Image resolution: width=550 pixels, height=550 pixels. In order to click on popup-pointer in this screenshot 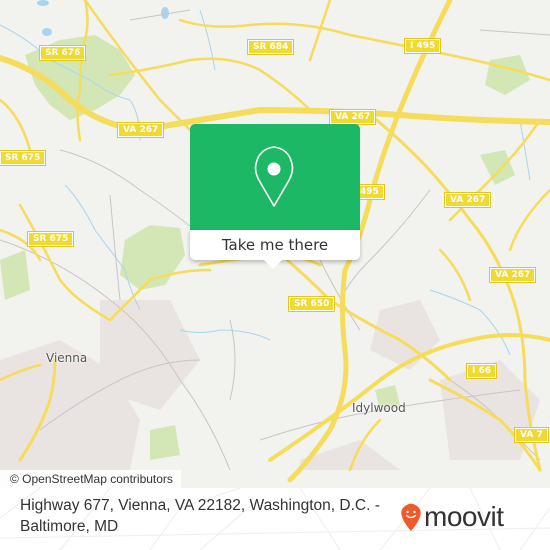, I will do `click(273, 264)`.